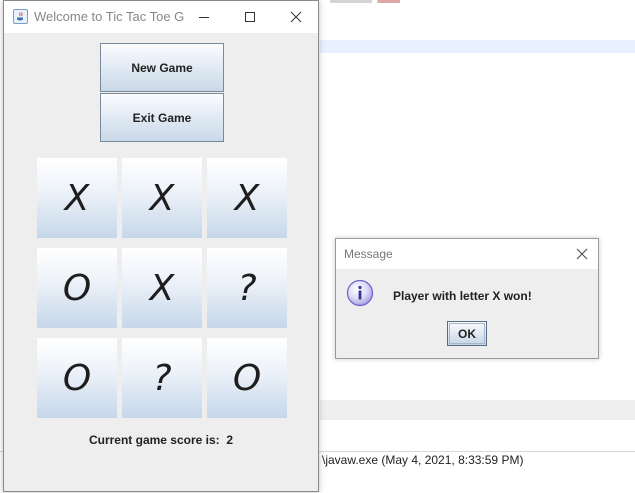  What do you see at coordinates (462, 296) in the screenshot?
I see `dialog-message: Player with letter X won!` at bounding box center [462, 296].